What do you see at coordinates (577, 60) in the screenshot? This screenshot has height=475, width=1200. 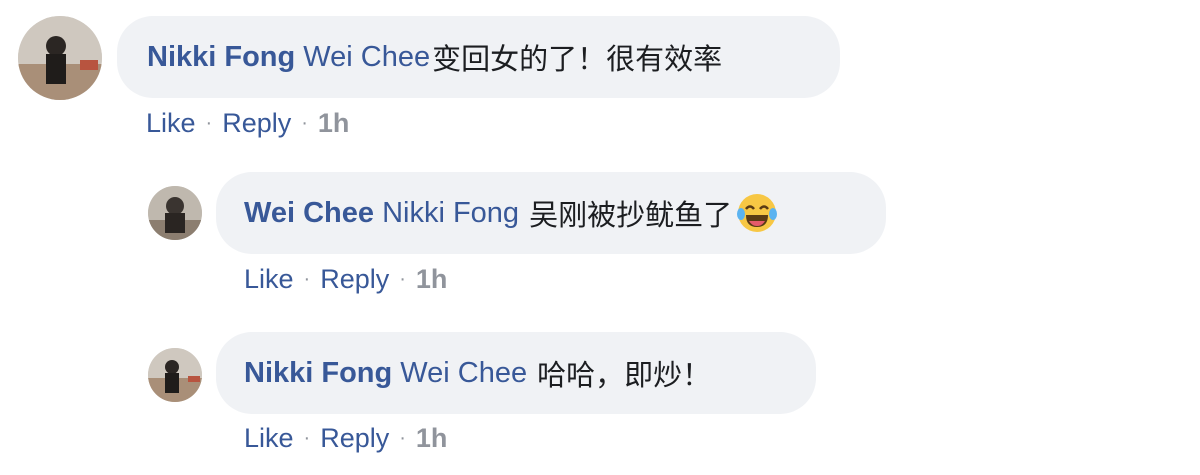 I see `comment-text: 变回女的了！很有效率` at bounding box center [577, 60].